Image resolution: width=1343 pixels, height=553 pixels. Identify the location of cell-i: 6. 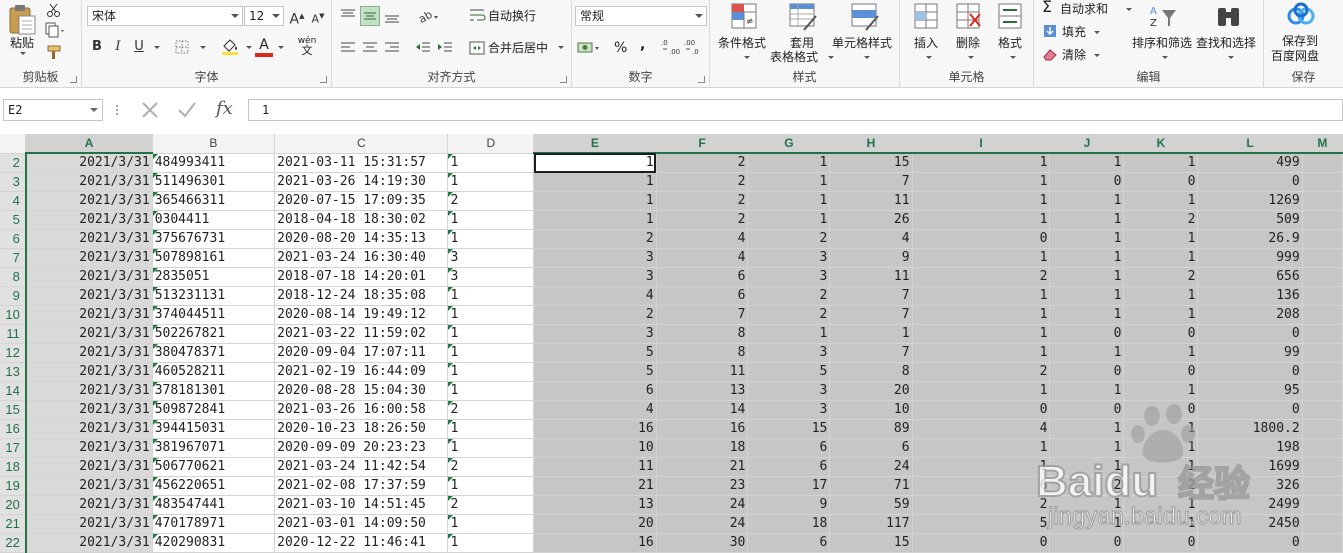
(981, 486).